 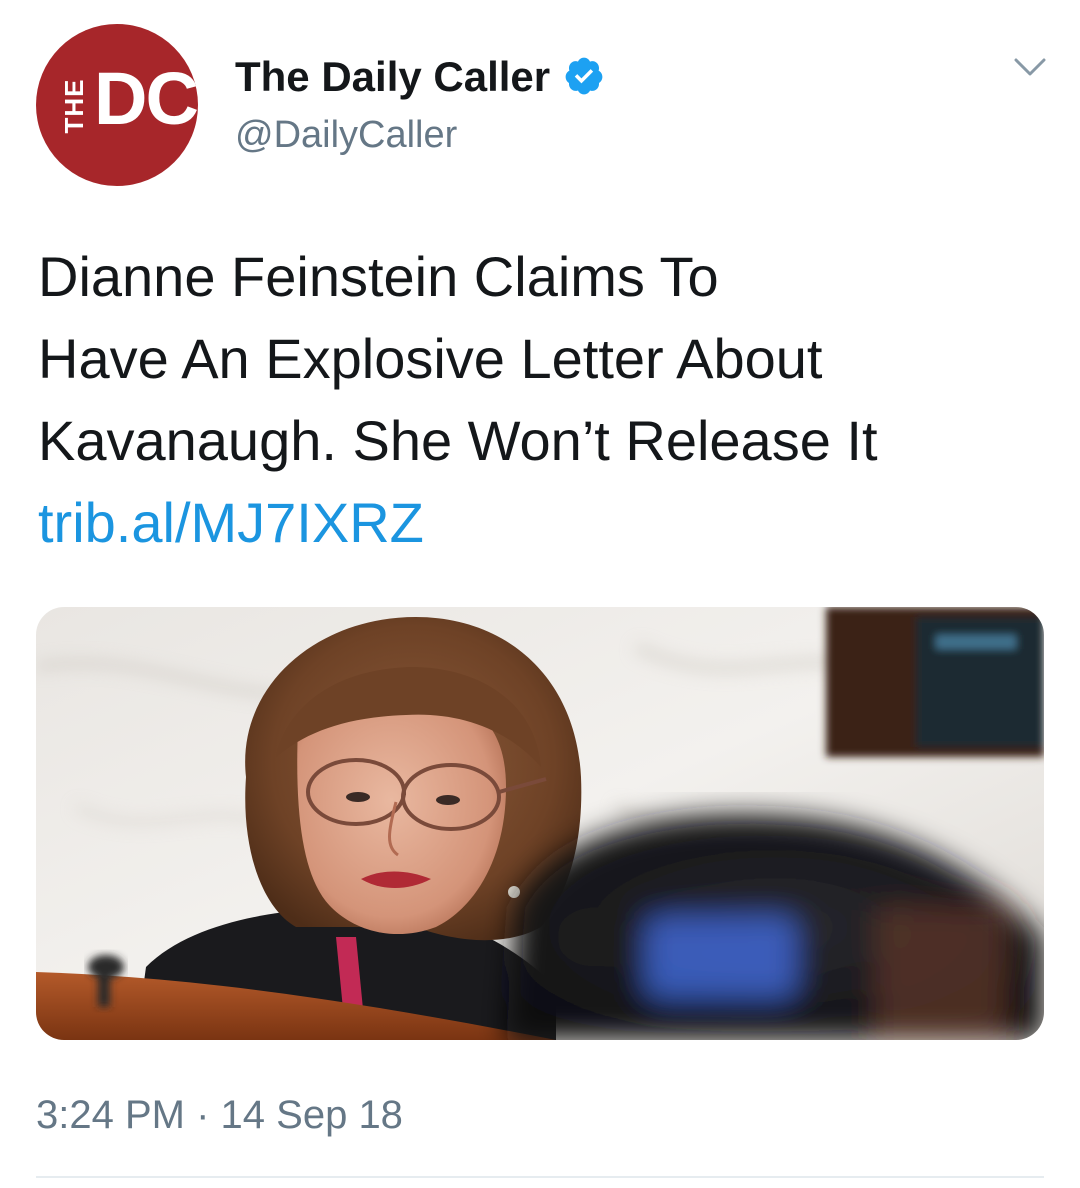 What do you see at coordinates (378, 276) in the screenshot?
I see `tweet-text-line: Dianne Feinstein Claims To` at bounding box center [378, 276].